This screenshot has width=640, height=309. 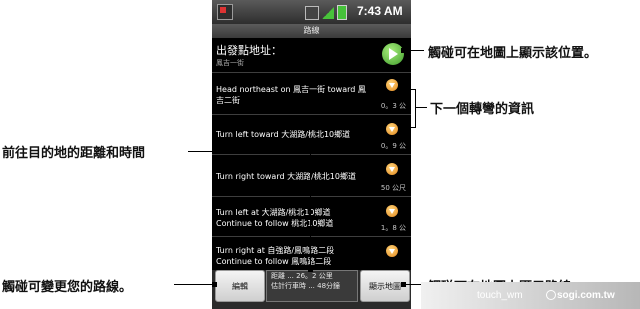 I want to click on step-line1: Turn right toward 大湖路/桃北10鄉道, so click(x=286, y=176).